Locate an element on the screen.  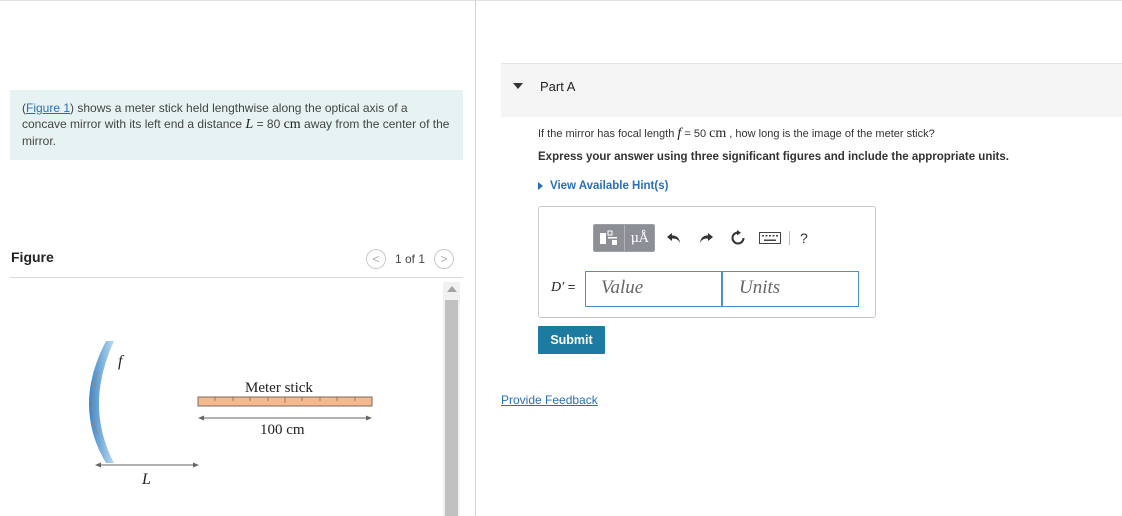
figure-pager: < 1 of 1 > is located at coordinates (410, 259).